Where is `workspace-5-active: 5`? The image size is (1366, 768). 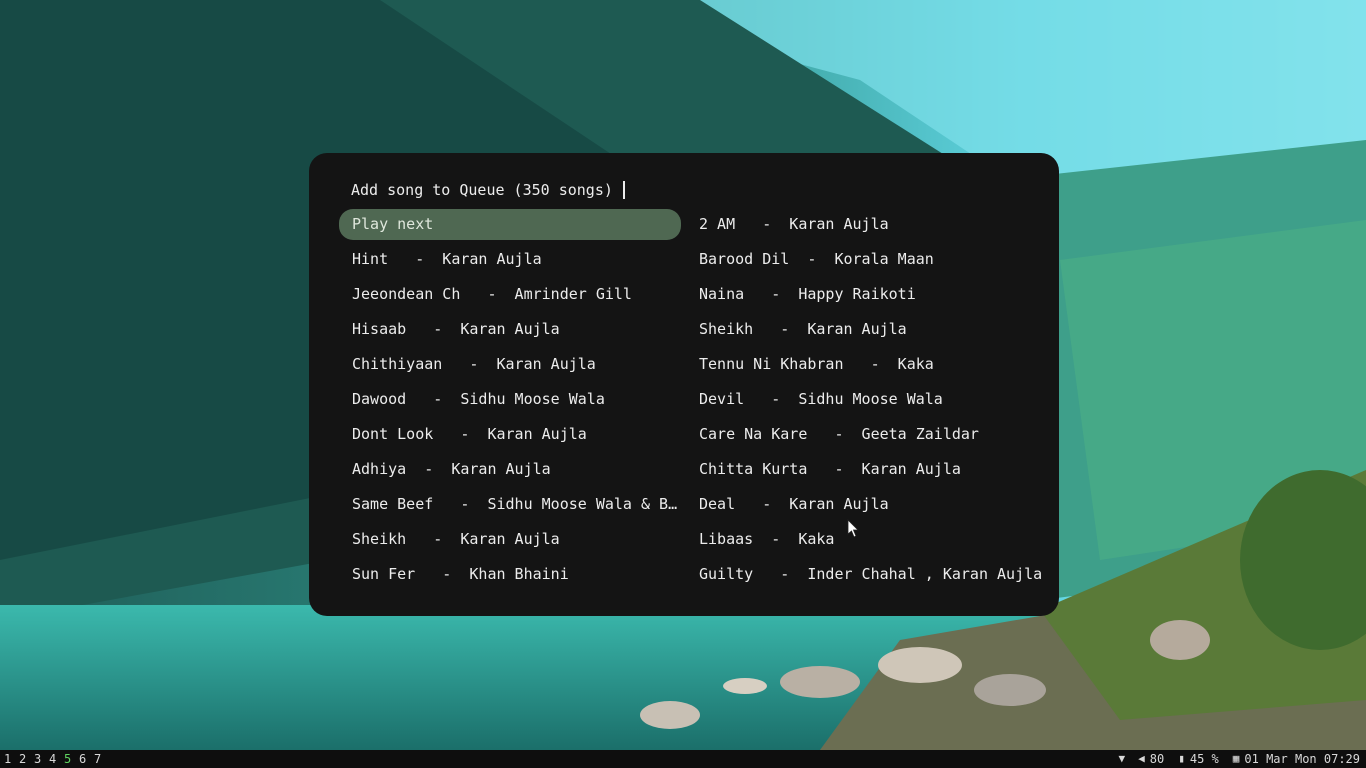 workspace-5-active: 5 is located at coordinates (71, 759).